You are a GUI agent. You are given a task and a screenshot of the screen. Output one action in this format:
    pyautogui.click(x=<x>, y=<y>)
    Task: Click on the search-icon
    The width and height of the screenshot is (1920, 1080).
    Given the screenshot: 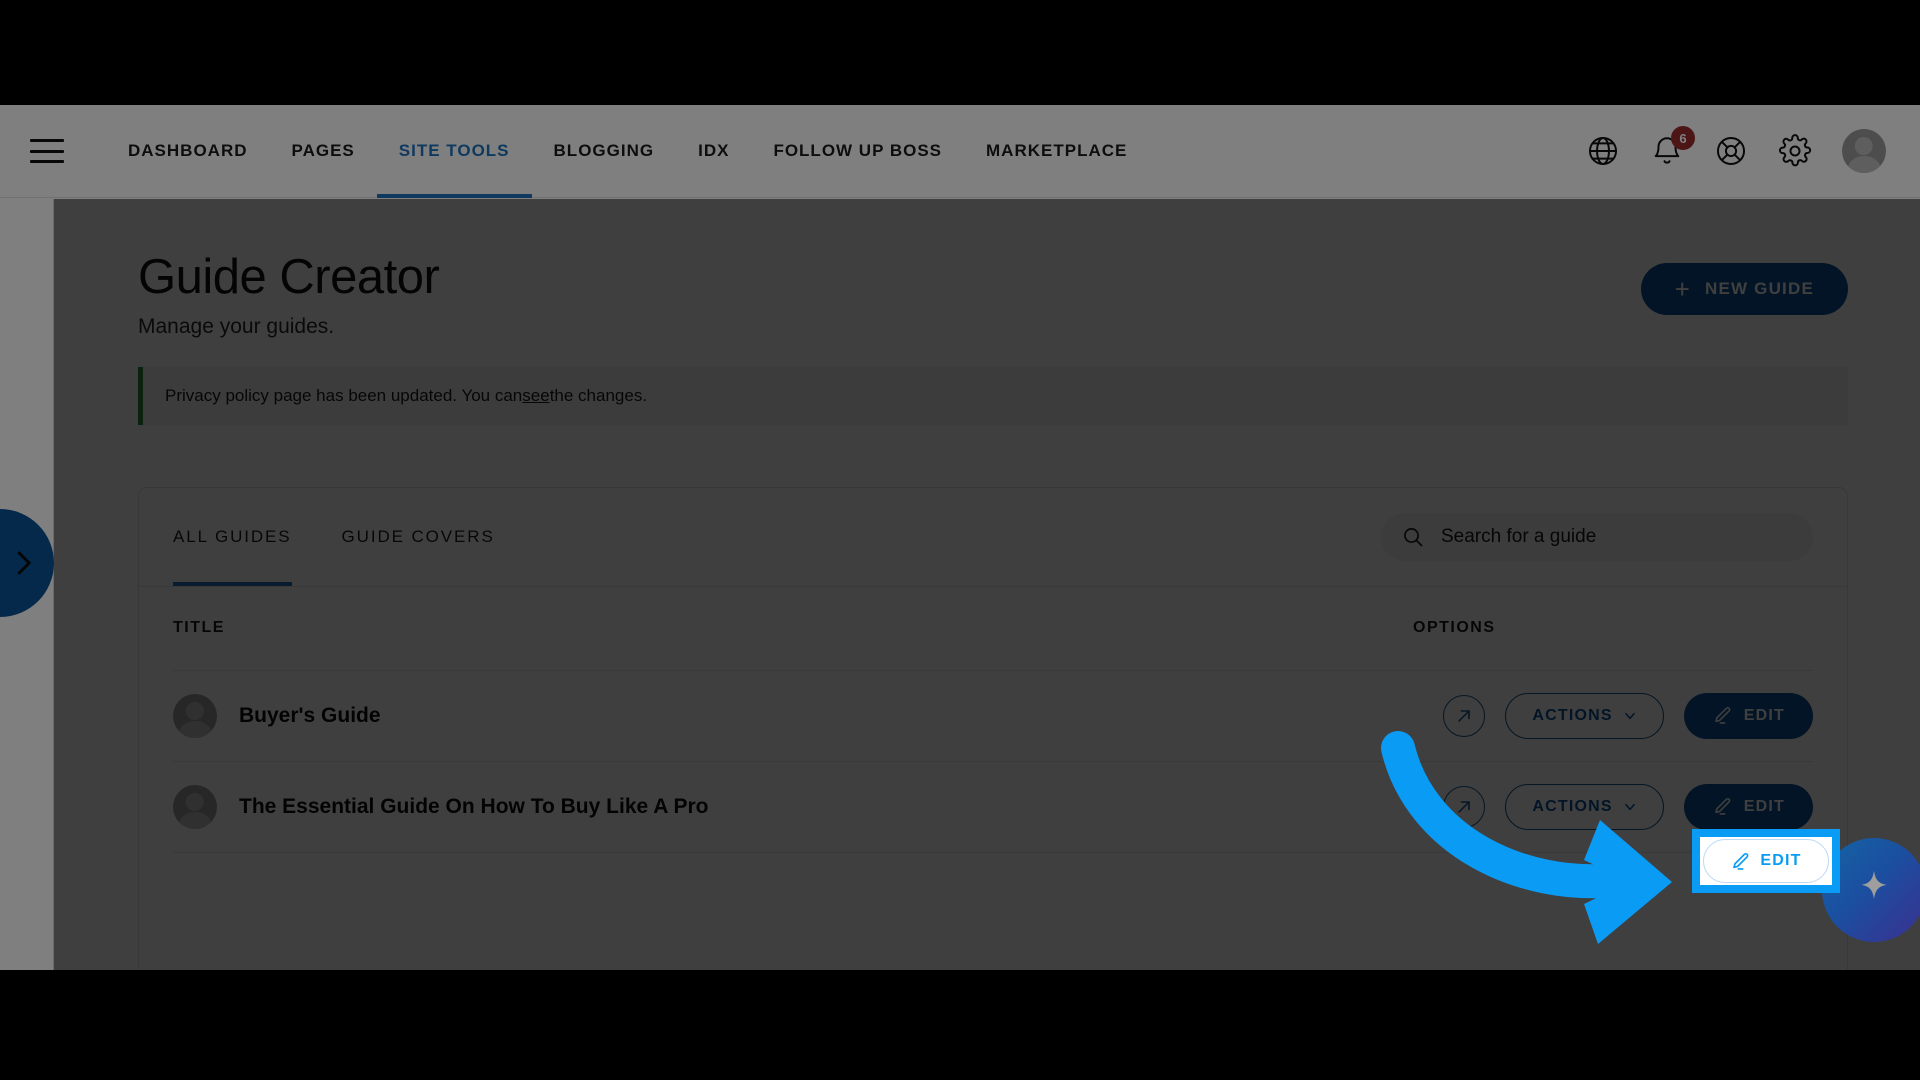 What is the action you would take?
    pyautogui.click(x=1413, y=537)
    